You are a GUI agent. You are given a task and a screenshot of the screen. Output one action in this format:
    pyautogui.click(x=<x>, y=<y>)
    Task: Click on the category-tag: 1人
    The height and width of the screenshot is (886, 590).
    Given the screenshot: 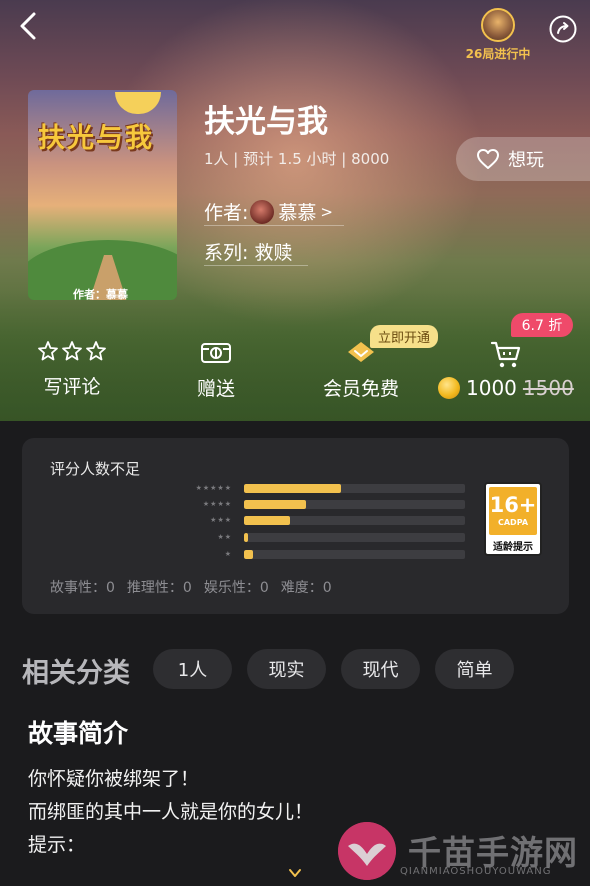 What is the action you would take?
    pyautogui.click(x=192, y=669)
    